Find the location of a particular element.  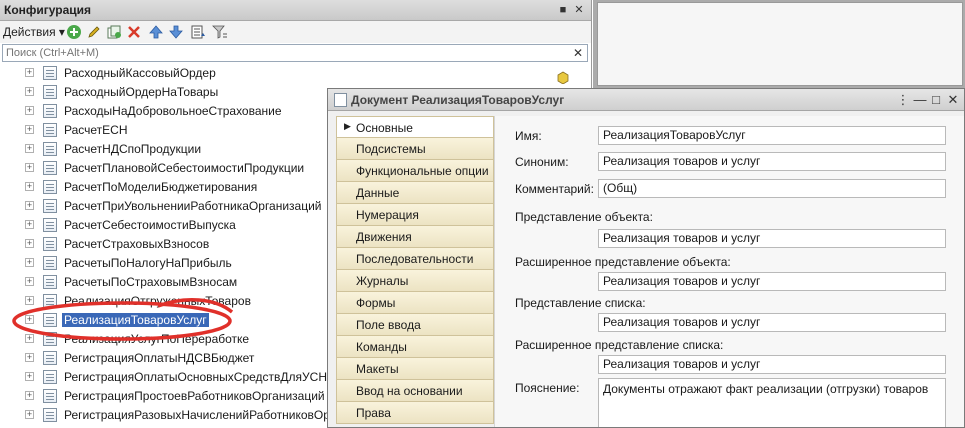

list-repr-field: Реализация товаров и услуг is located at coordinates (772, 322).